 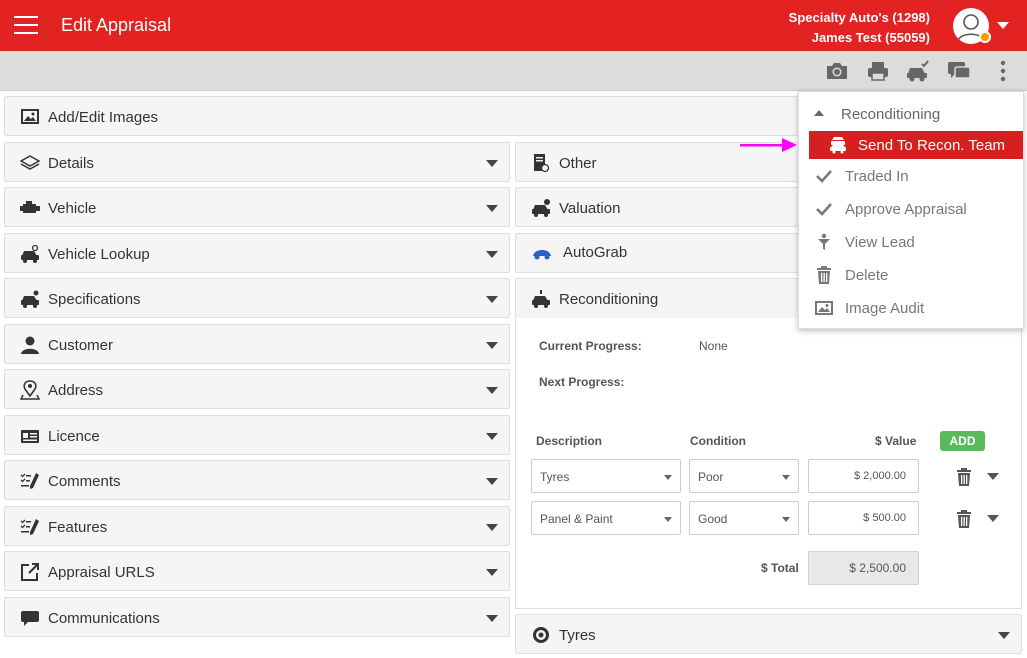 What do you see at coordinates (713, 519) in the screenshot?
I see `select-value: Good` at bounding box center [713, 519].